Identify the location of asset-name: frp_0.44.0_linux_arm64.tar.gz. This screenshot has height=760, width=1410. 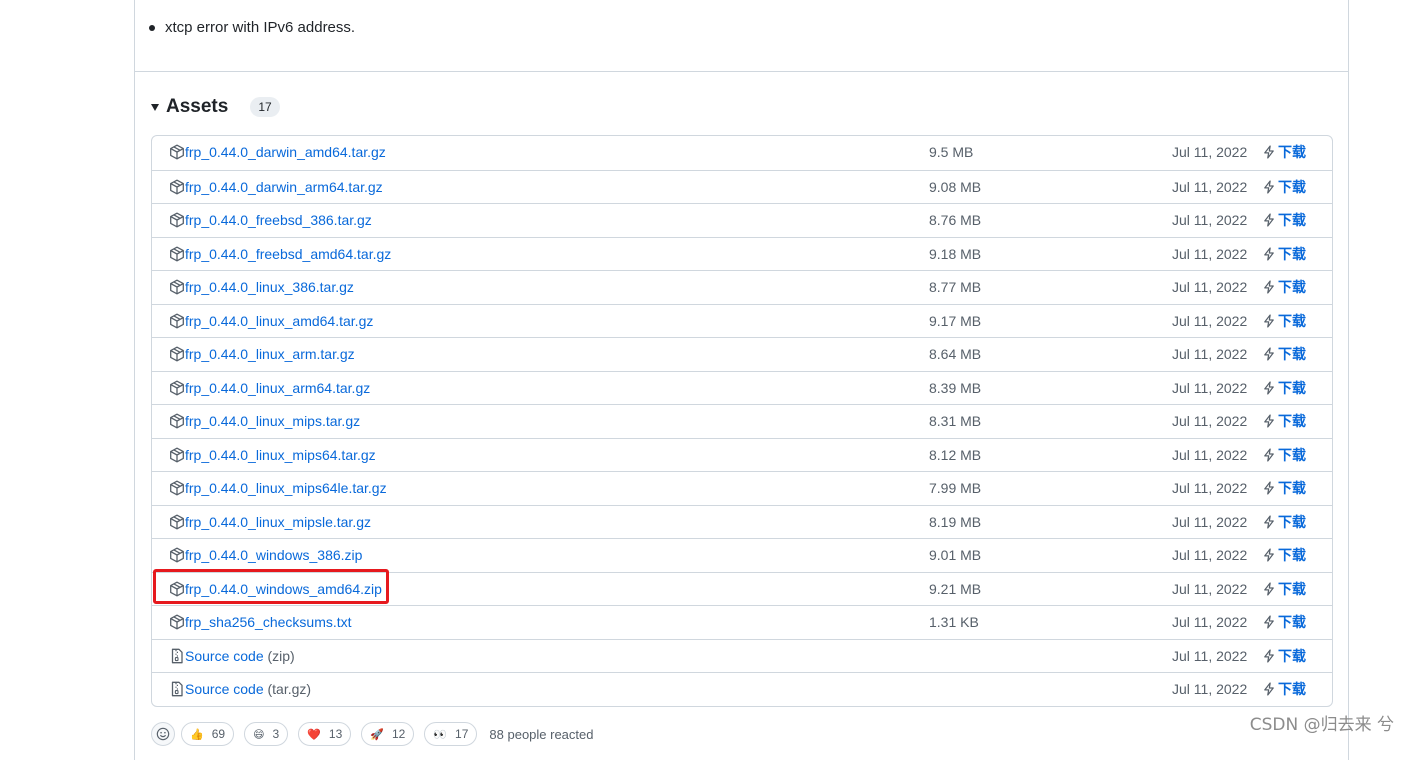
(278, 387).